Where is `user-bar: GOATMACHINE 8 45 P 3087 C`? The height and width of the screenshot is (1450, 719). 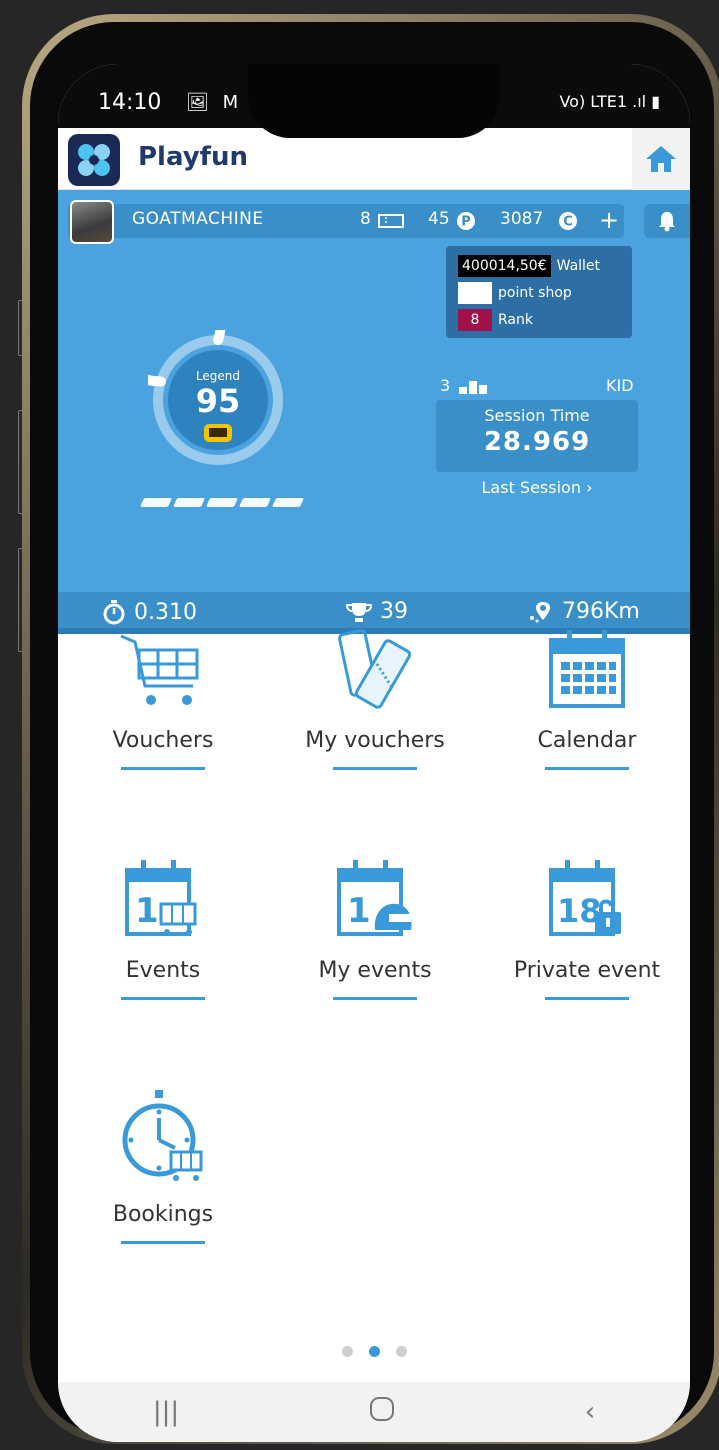 user-bar: GOATMACHINE 8 45 P 3087 C is located at coordinates (338, 221).